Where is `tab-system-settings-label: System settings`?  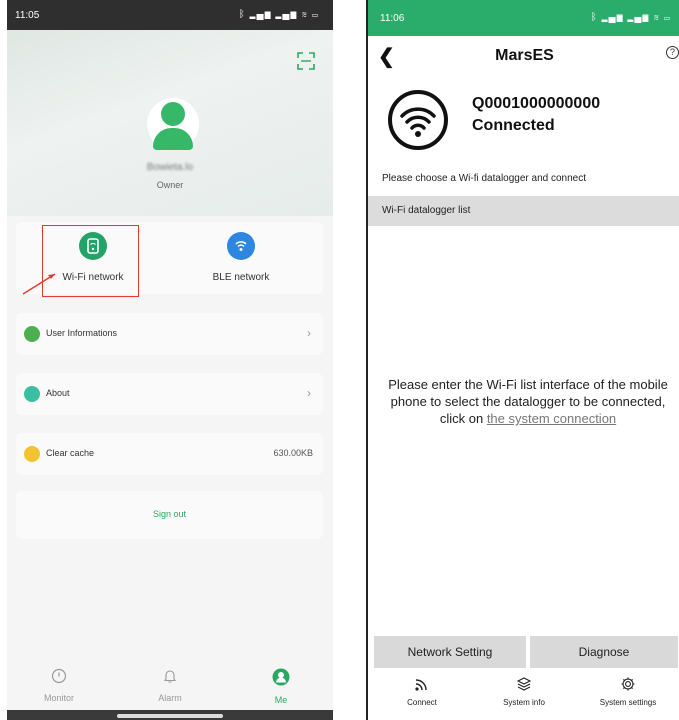
tab-system-settings-label: System settings is located at coordinates (628, 702).